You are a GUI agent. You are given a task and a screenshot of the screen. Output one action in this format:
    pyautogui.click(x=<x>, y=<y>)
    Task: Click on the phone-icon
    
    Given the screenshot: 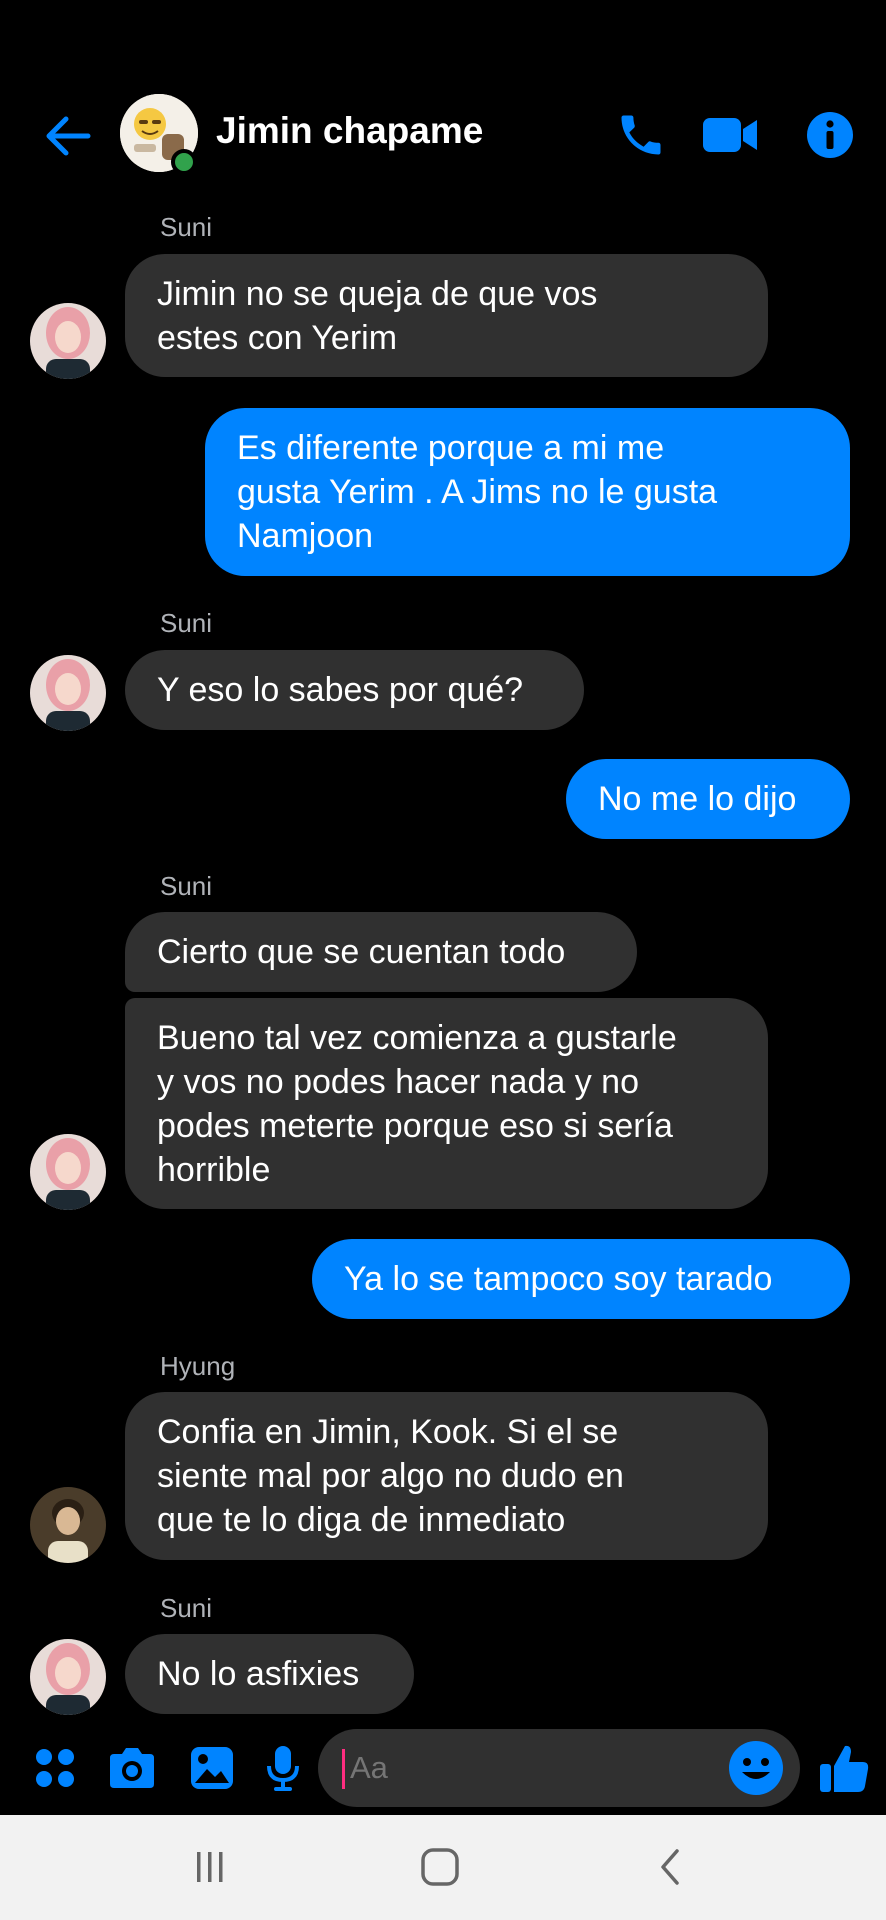 What is the action you would take?
    pyautogui.click(x=641, y=135)
    